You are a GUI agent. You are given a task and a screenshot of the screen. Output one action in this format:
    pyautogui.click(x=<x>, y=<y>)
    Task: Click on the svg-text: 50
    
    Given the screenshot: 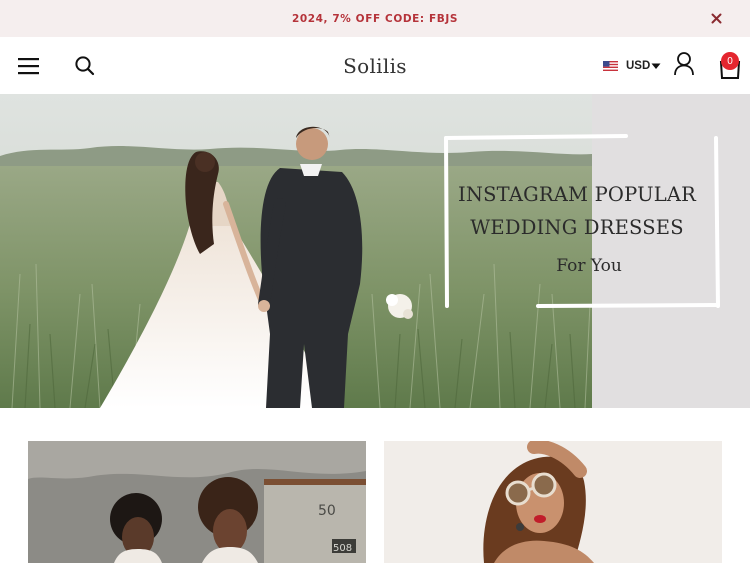 What is the action you would take?
    pyautogui.click(x=327, y=511)
    